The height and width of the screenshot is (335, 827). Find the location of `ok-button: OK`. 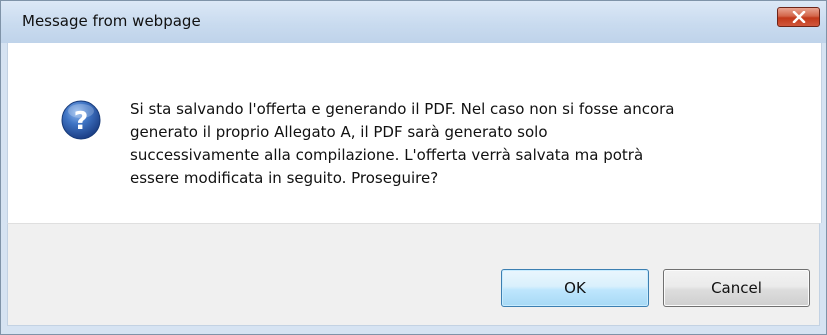

ok-button: OK is located at coordinates (575, 288).